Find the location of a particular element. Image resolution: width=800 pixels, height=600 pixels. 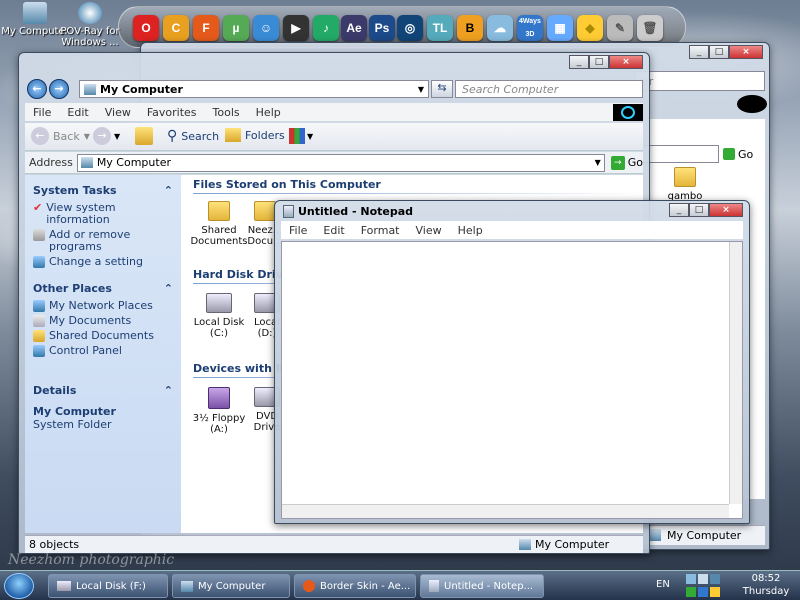

notepad-titlebar: Untitled - Notepad is located at coordinates (348, 211).